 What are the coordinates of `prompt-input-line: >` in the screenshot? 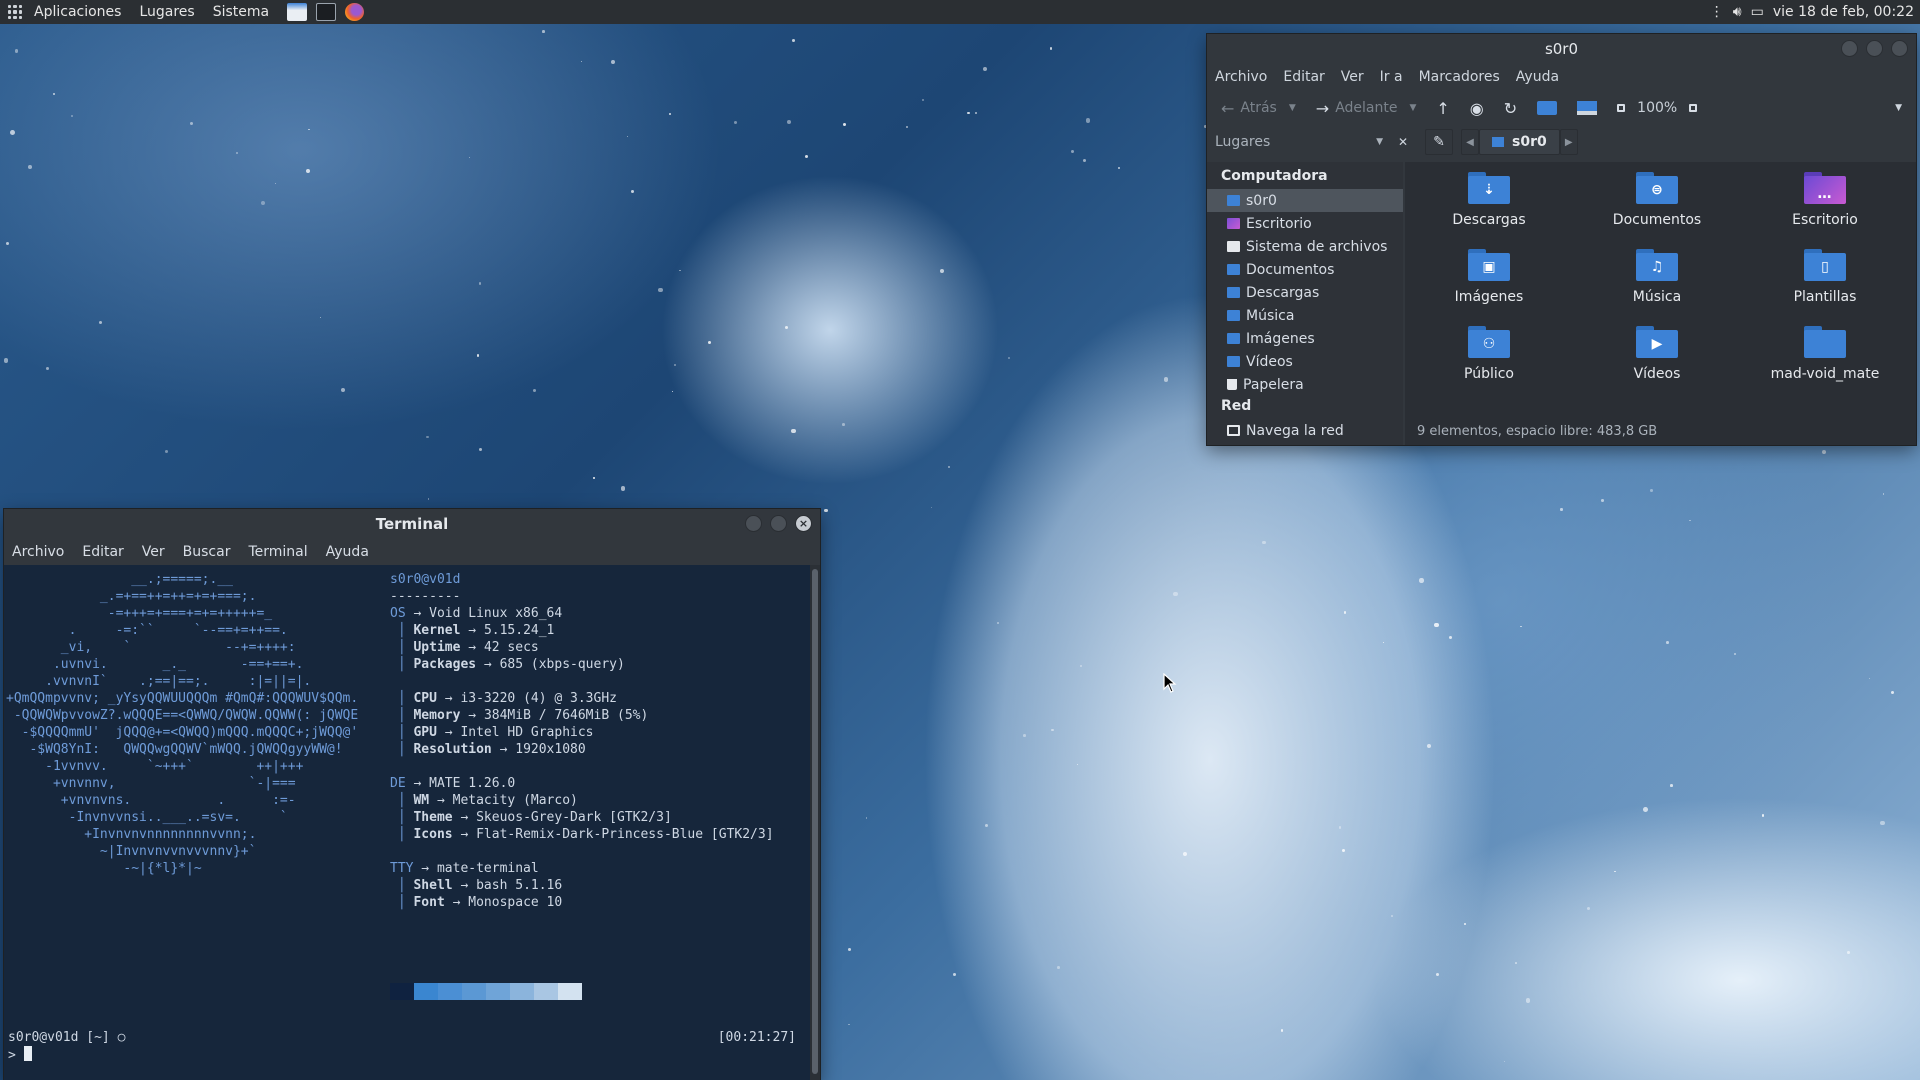 It's located at (20, 1055).